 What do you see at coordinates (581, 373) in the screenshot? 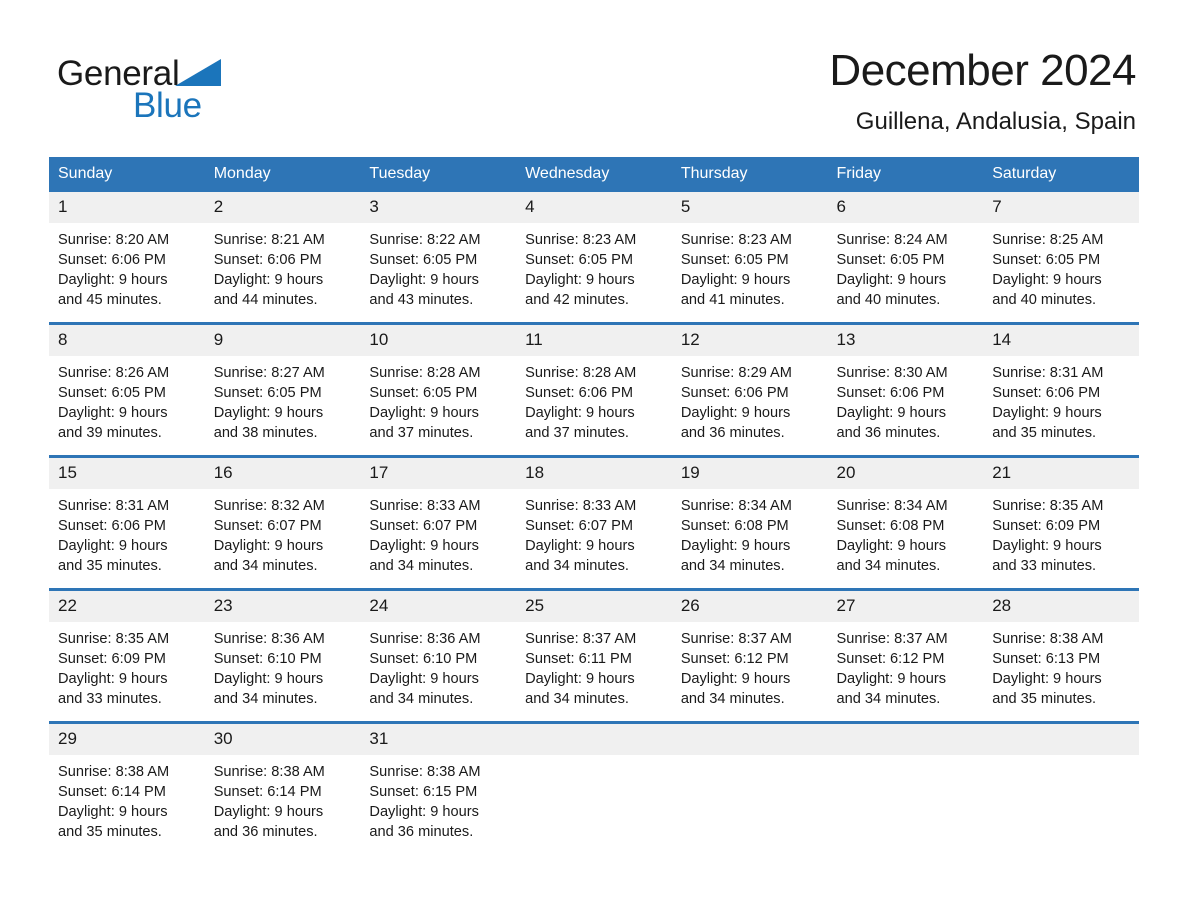
I see `sunrise-text: Sunrise: 8:28 AM` at bounding box center [581, 373].